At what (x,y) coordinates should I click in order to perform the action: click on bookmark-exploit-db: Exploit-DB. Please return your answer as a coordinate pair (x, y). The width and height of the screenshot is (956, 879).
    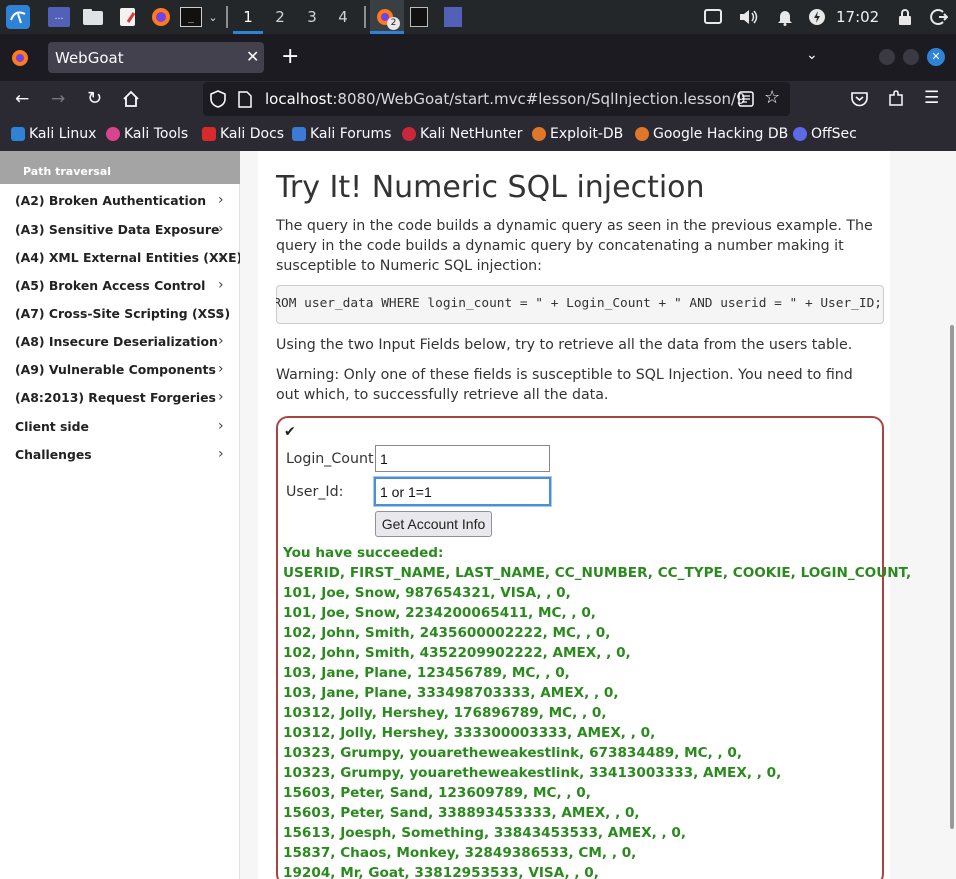
    Looking at the image, I should click on (577, 134).